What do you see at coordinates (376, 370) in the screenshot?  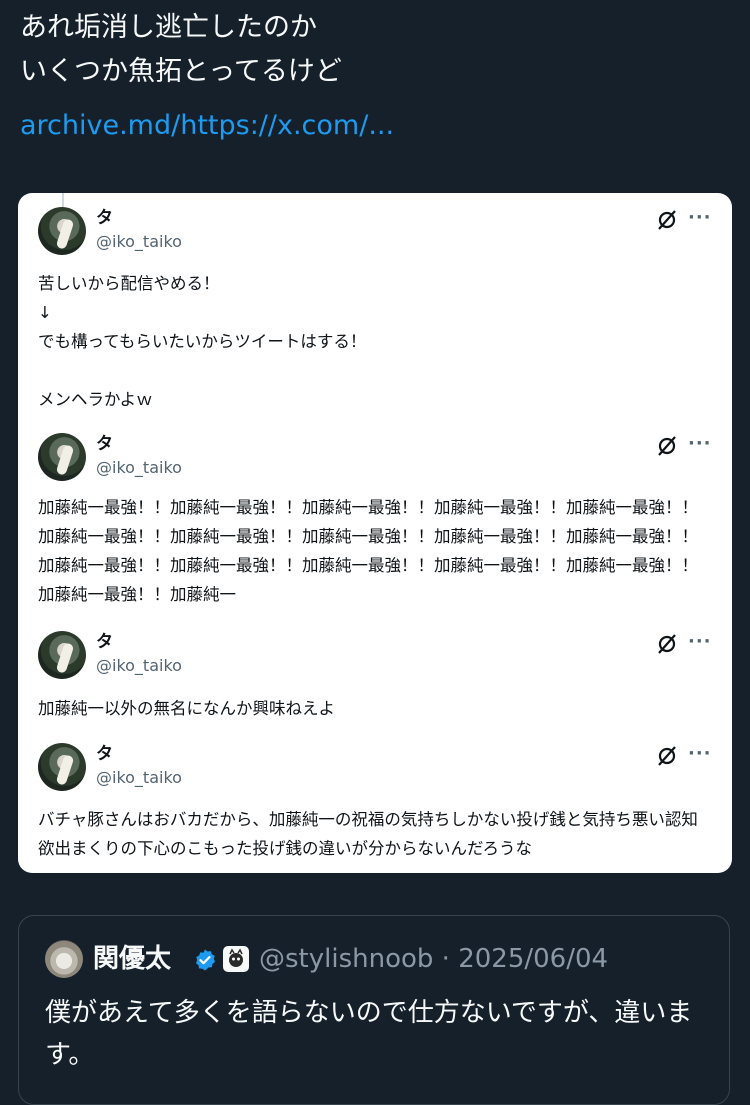 I see `tweet-text-line` at bounding box center [376, 370].